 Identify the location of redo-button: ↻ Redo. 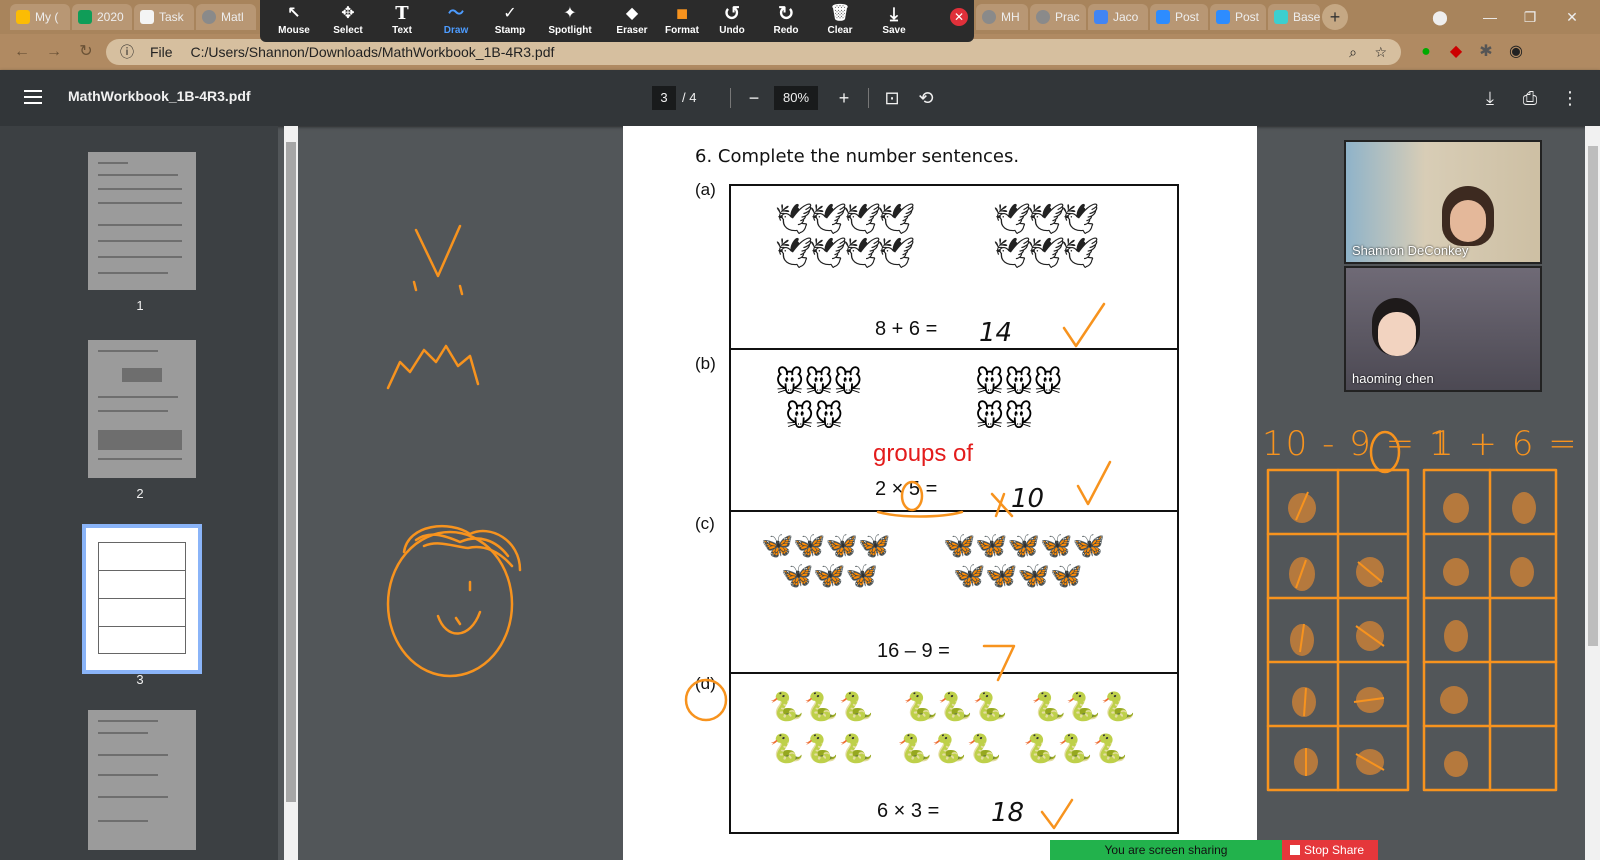
(786, 22).